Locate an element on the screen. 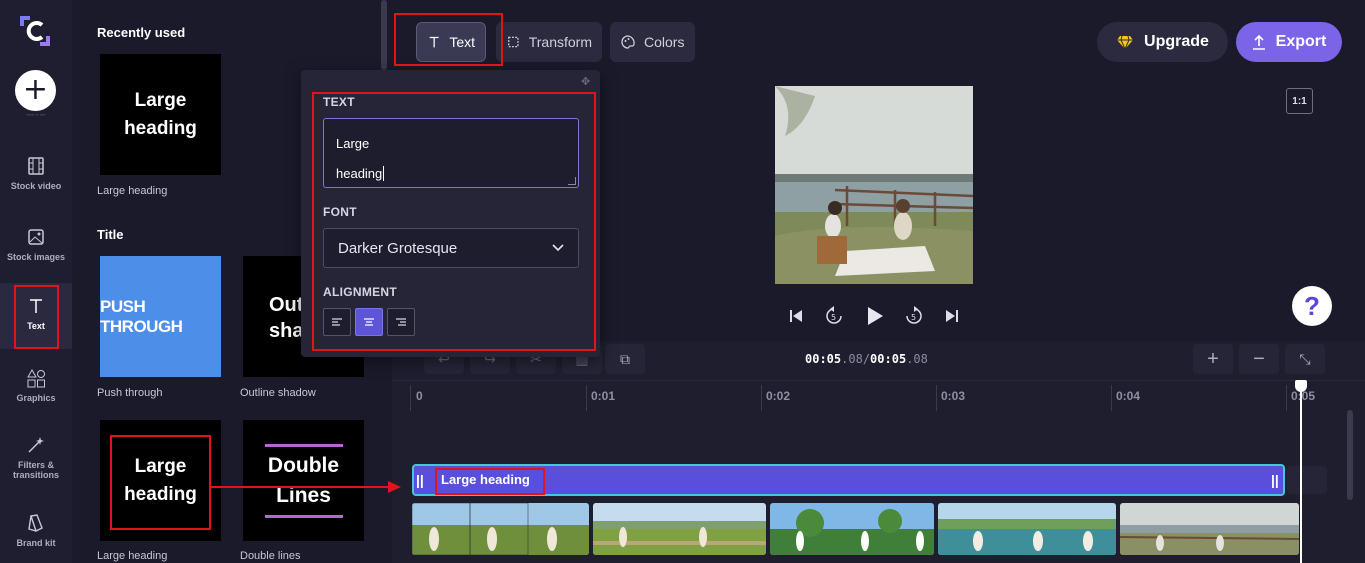 This screenshot has height=563, width=1365. export-button: Export is located at coordinates (1289, 42).